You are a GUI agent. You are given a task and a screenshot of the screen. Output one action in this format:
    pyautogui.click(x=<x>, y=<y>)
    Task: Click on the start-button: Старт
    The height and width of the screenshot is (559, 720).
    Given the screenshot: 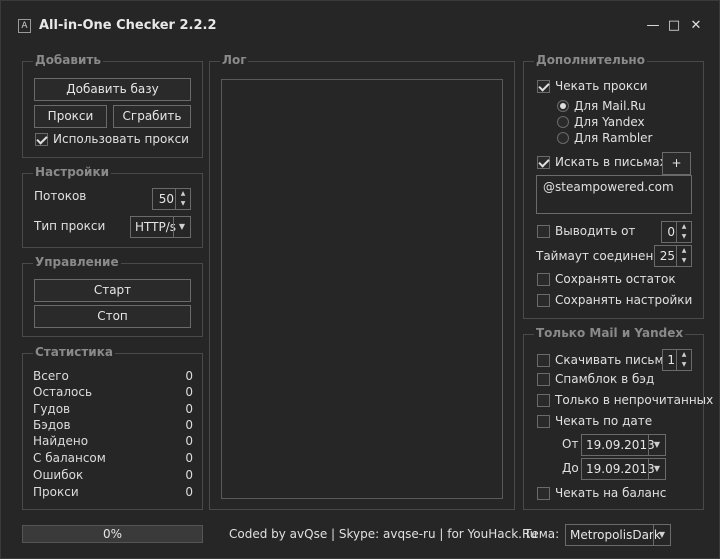 What is the action you would take?
    pyautogui.click(x=112, y=290)
    